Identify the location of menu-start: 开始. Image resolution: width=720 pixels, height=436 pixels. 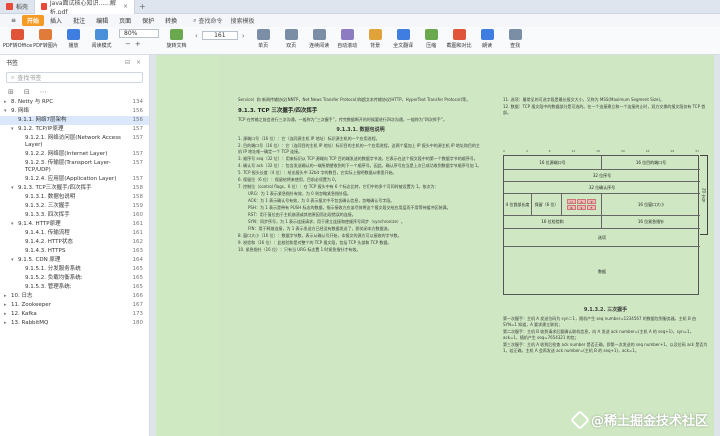
(33, 20).